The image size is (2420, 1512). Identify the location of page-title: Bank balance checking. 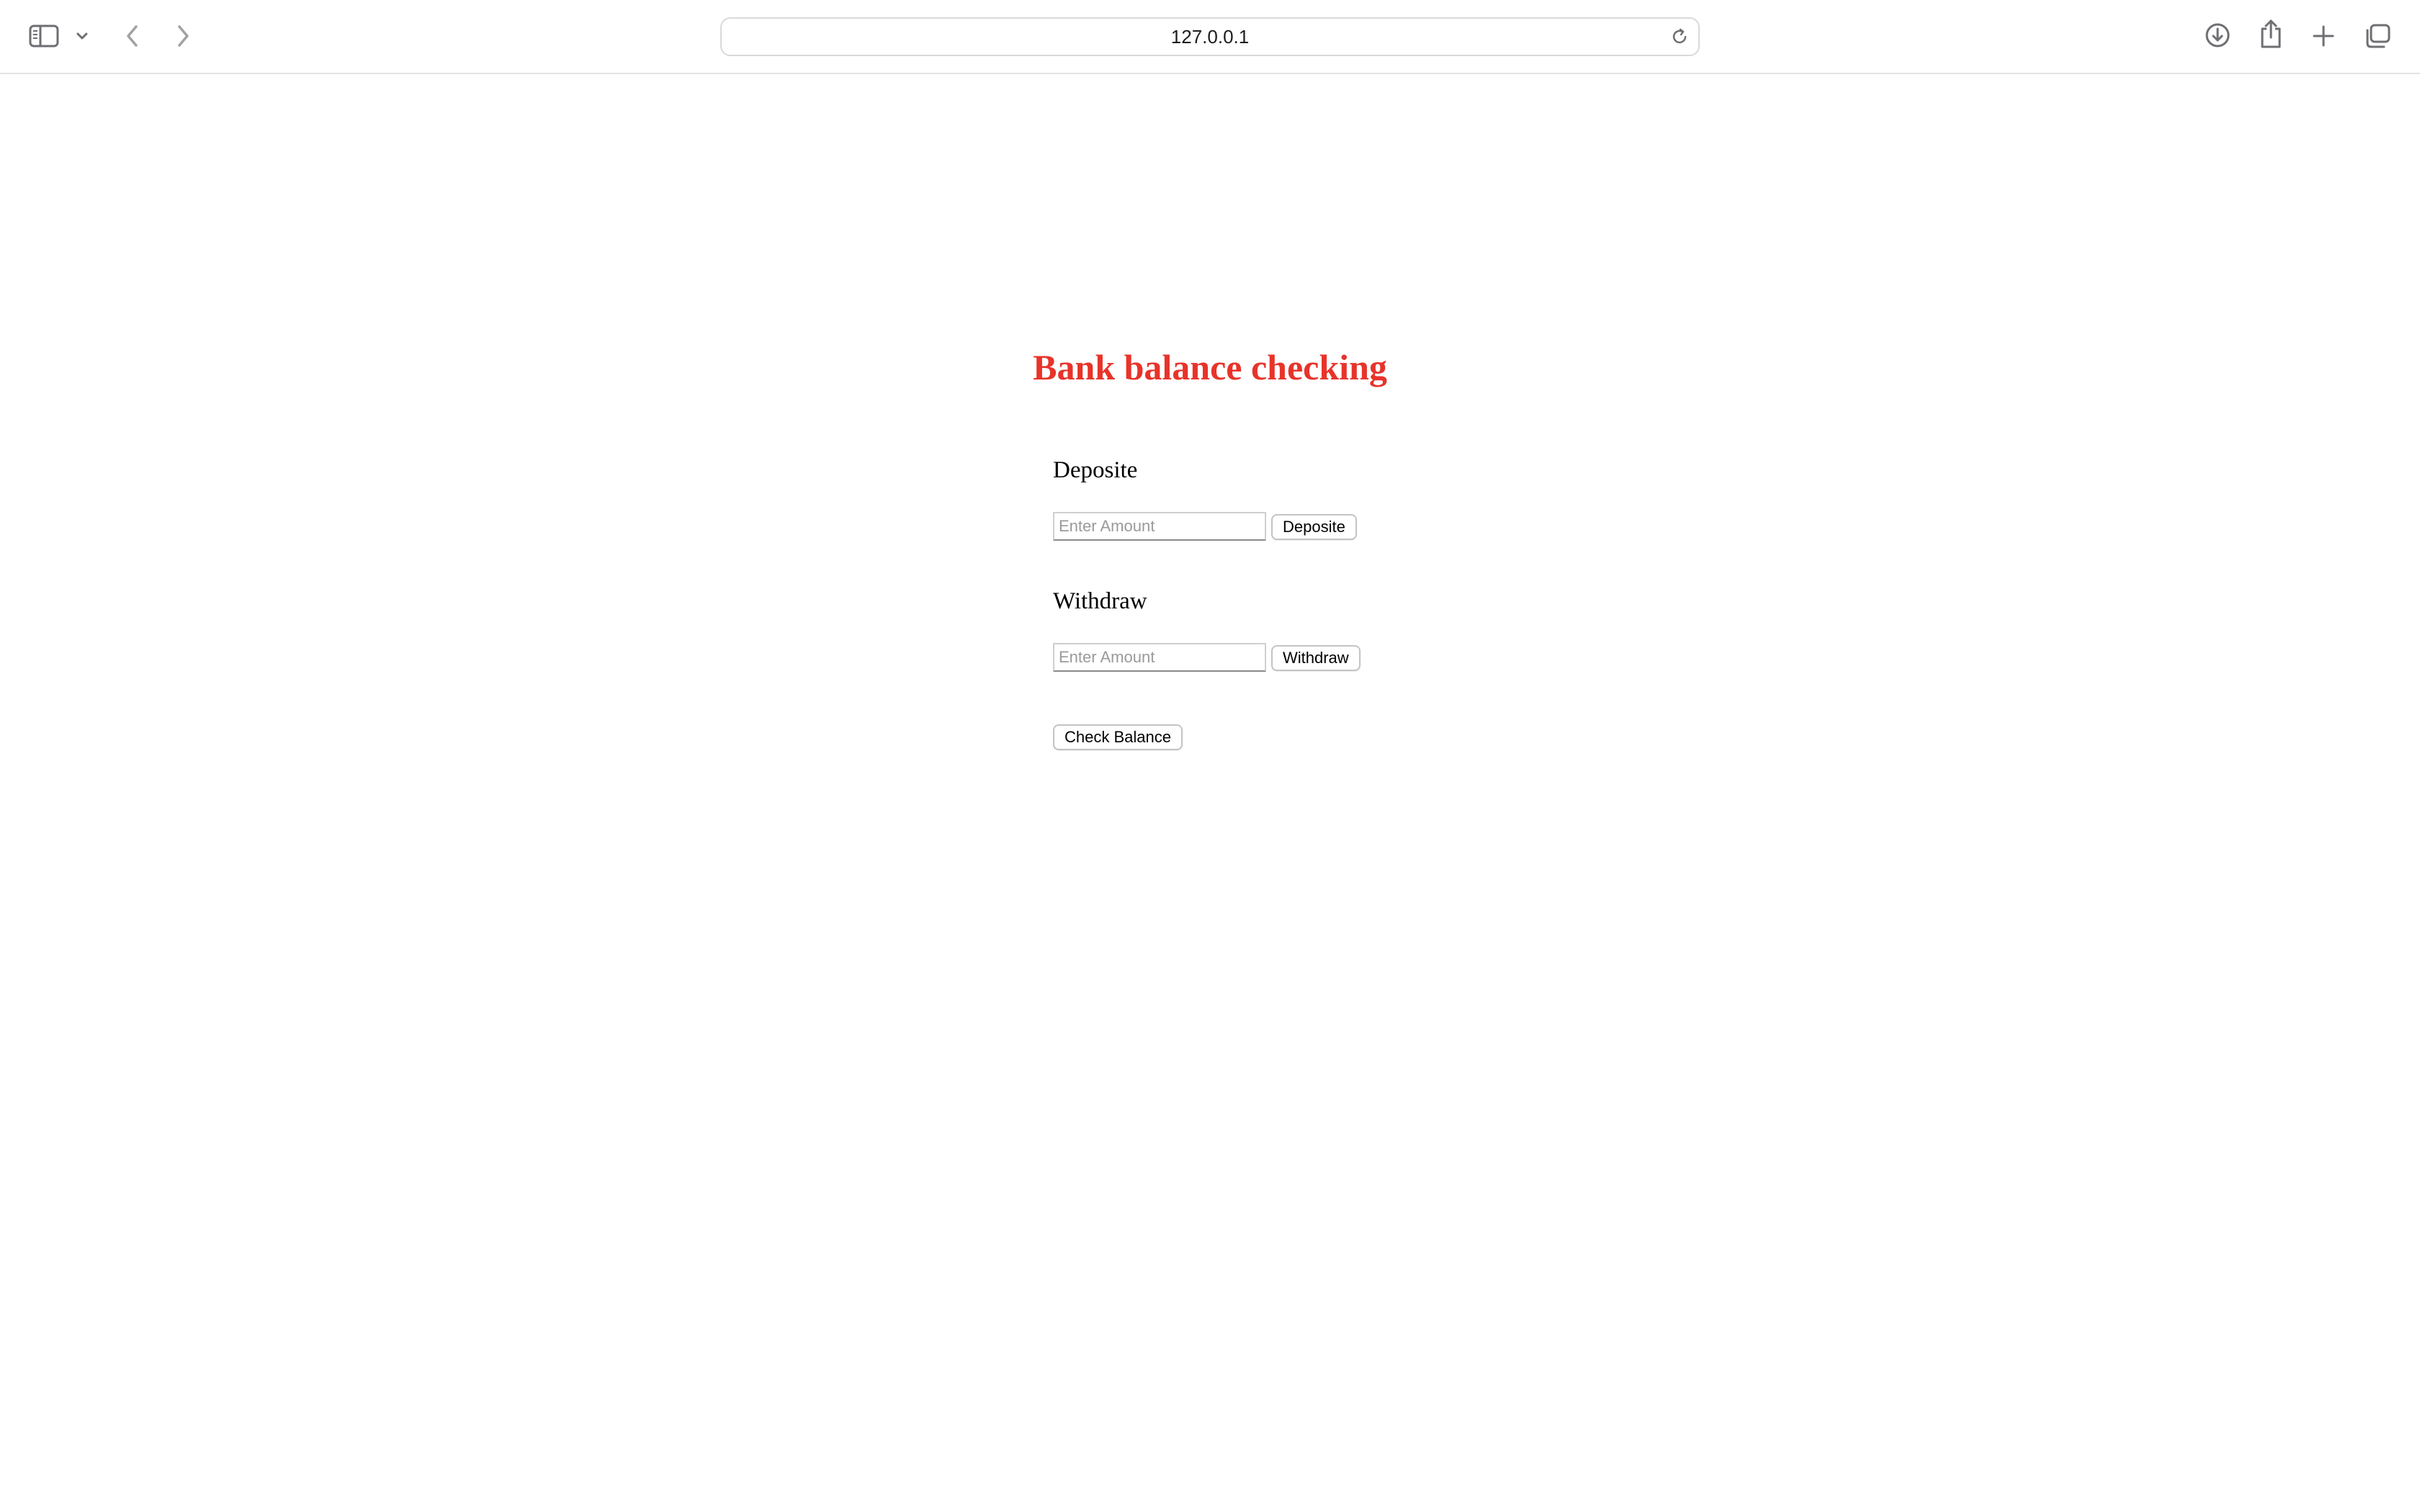
(1210, 367).